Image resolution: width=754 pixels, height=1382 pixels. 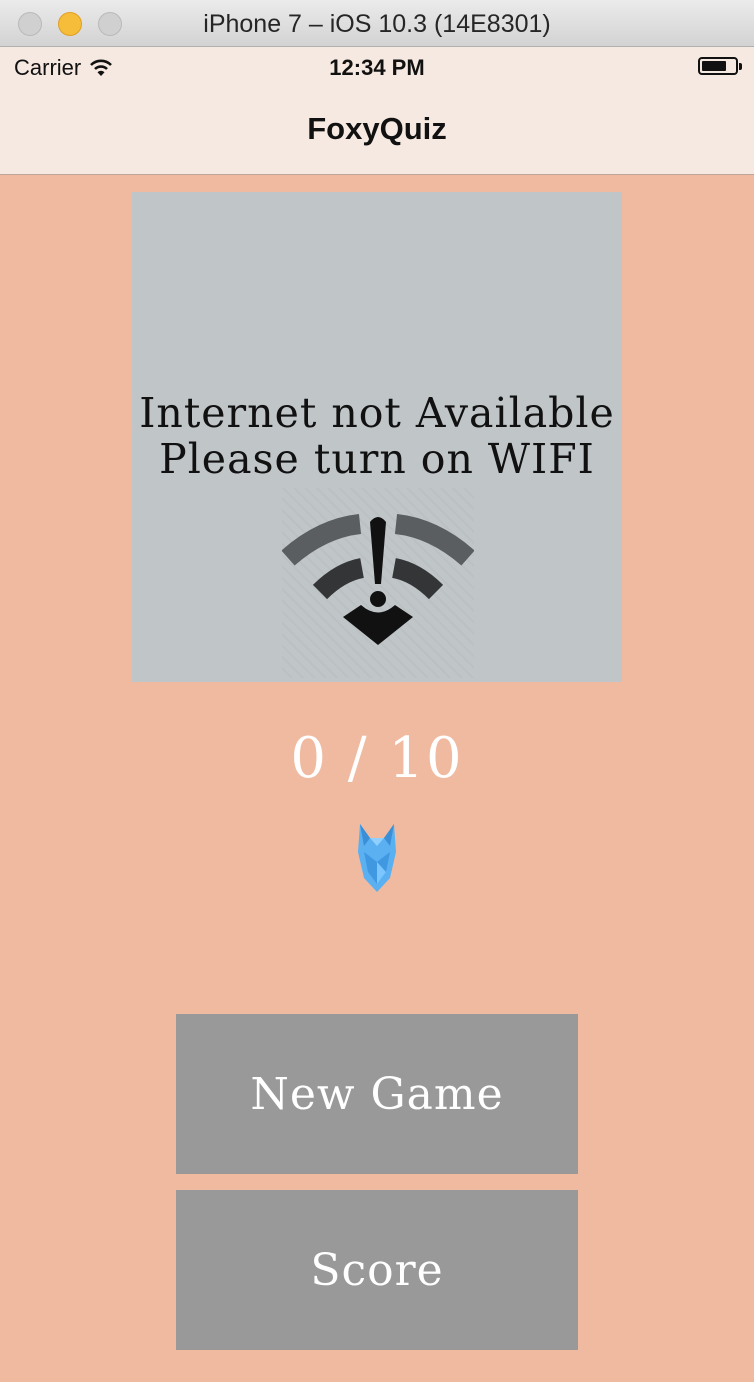 What do you see at coordinates (377, 758) in the screenshot?
I see `question-progress: 0 / 10` at bounding box center [377, 758].